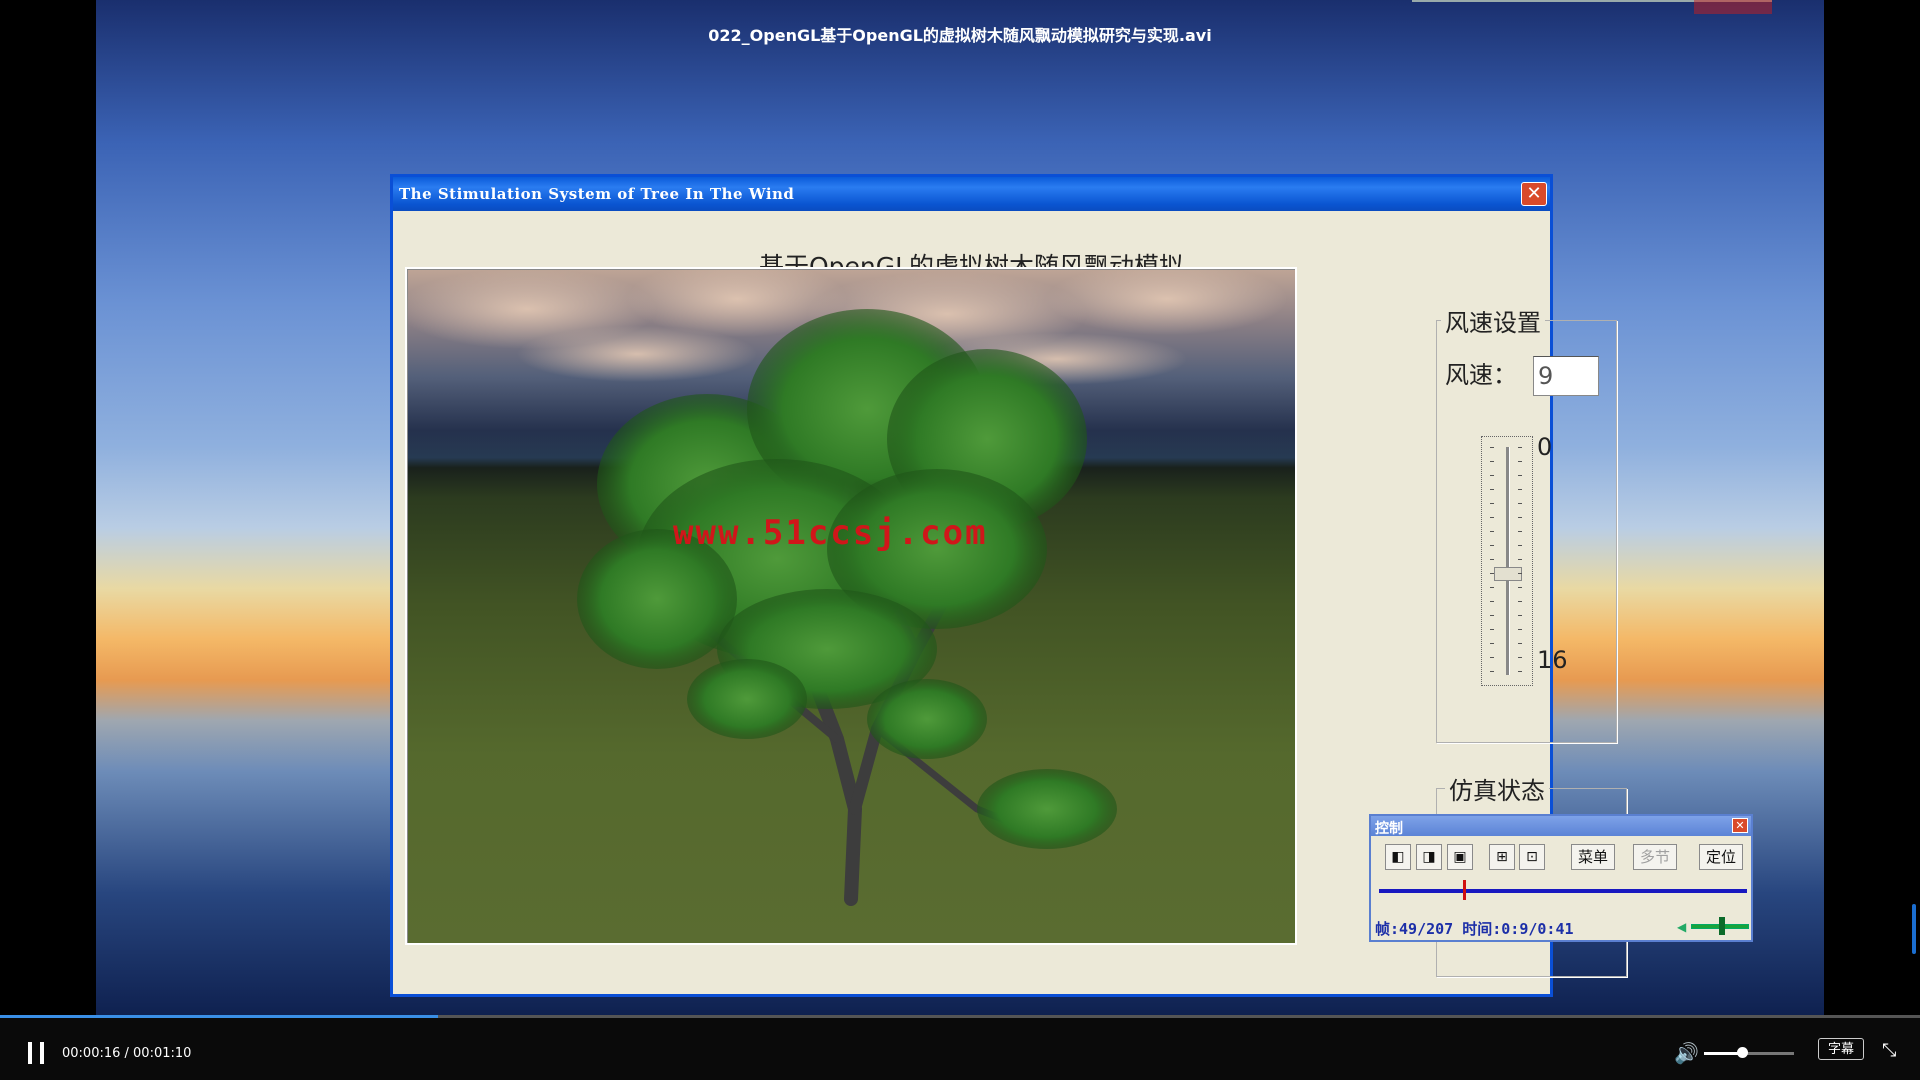  What do you see at coordinates (1740, 825) in the screenshot?
I see `control-close-button: ✕` at bounding box center [1740, 825].